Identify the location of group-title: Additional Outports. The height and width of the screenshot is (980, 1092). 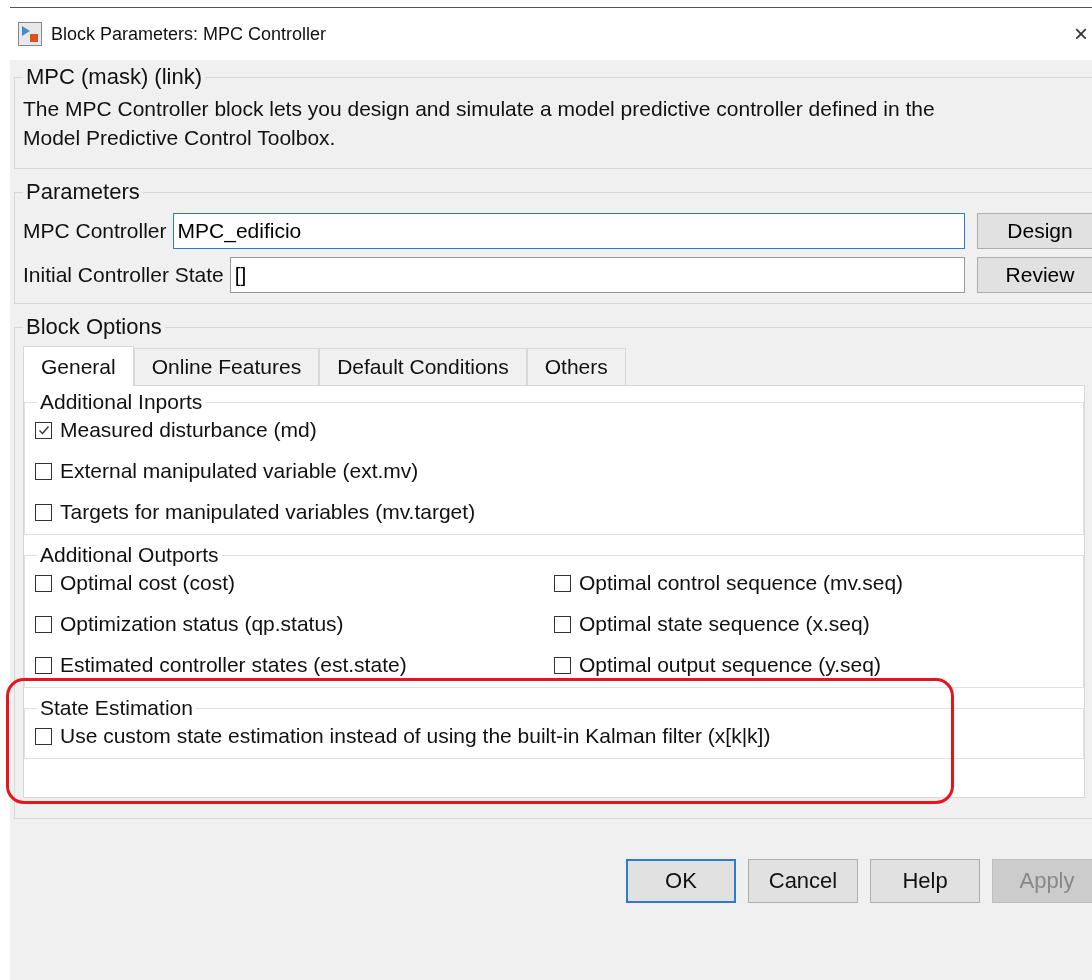
(129, 555).